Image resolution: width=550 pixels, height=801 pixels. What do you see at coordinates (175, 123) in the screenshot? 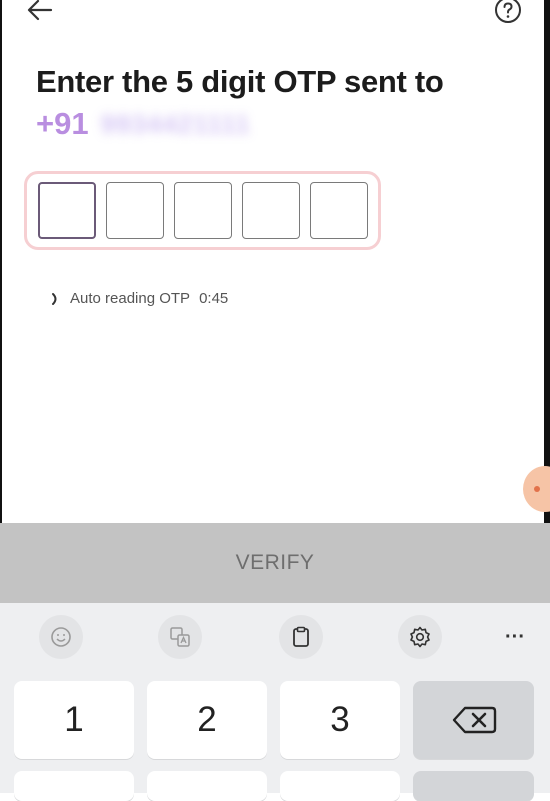
I see `phone-number-blurred: 9934421111` at bounding box center [175, 123].